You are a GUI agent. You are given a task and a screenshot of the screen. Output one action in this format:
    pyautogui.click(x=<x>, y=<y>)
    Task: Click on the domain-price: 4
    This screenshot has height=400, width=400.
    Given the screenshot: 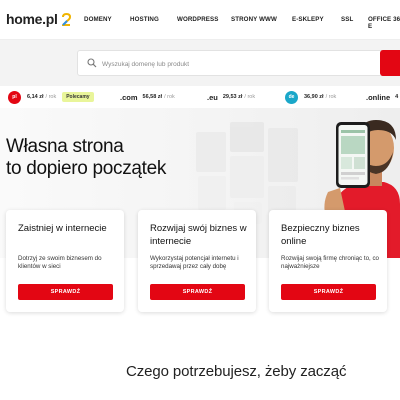 What is the action you would take?
    pyautogui.click(x=397, y=97)
    